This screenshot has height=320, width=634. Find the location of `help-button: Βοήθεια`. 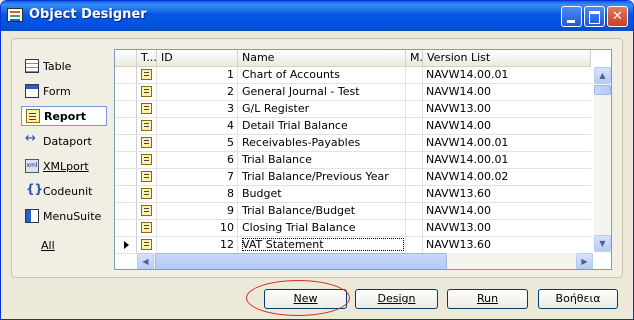

help-button: Βοήθεια is located at coordinates (578, 299).